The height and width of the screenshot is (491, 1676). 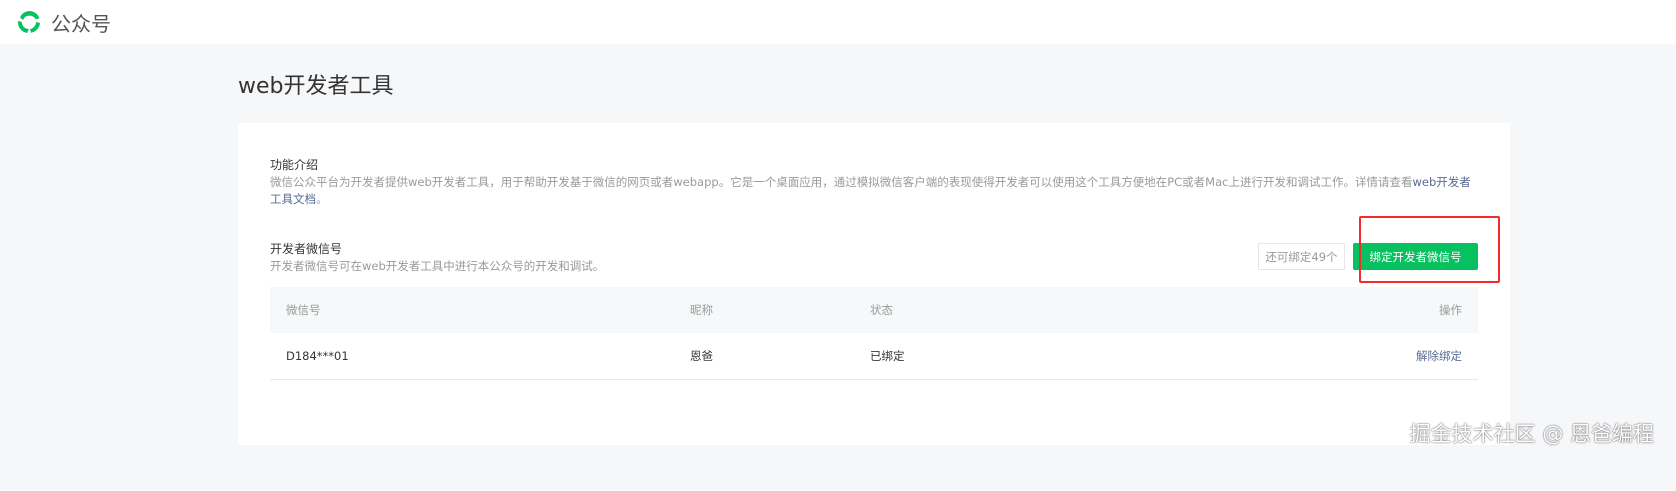 What do you see at coordinates (317, 356) in the screenshot?
I see `cell-wechat-id: D184***01` at bounding box center [317, 356].